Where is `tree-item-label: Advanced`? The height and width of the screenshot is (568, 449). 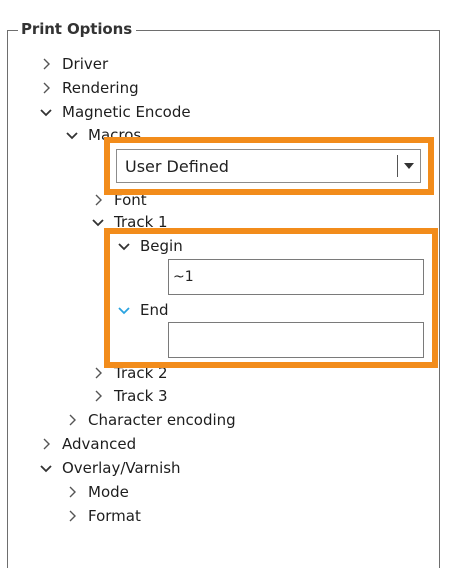
tree-item-label: Advanced is located at coordinates (99, 444).